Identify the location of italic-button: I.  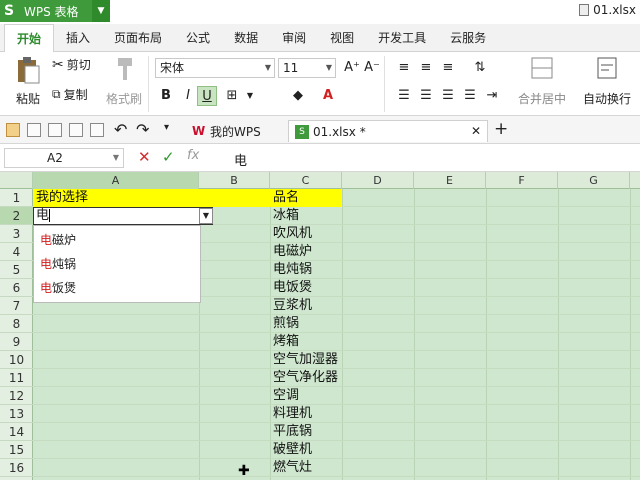
(188, 96).